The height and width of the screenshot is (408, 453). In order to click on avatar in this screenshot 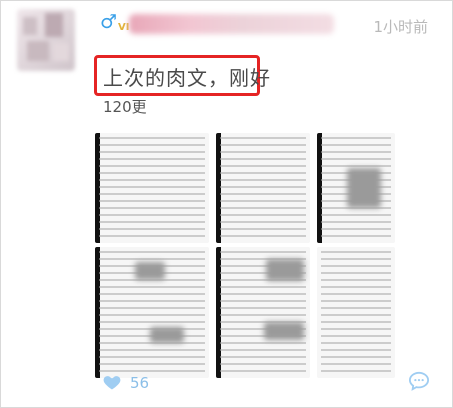, I will do `click(46, 40)`.